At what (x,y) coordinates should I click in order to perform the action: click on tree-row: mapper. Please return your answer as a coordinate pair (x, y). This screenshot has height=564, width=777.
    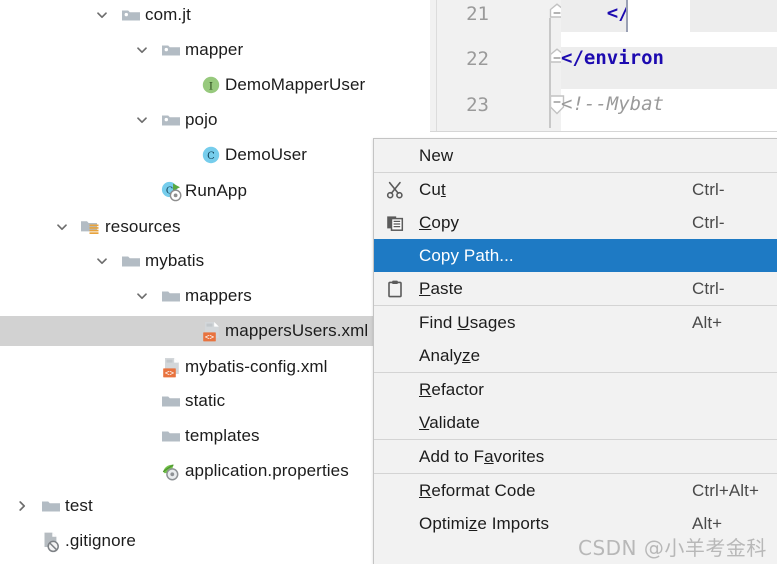
    Looking at the image, I should click on (215, 50).